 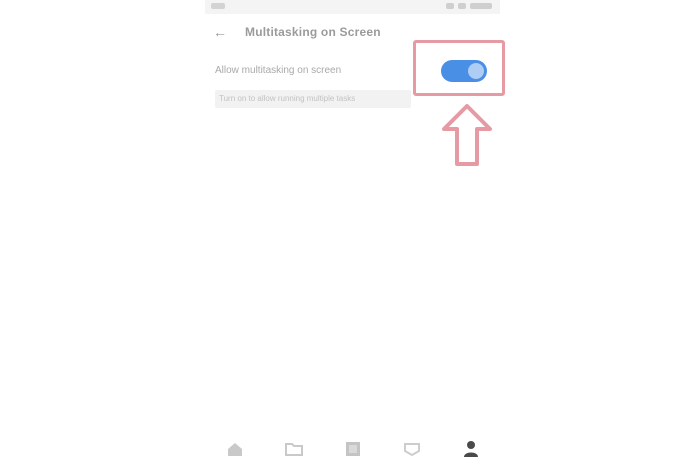 I want to click on home-icon, so click(x=235, y=449).